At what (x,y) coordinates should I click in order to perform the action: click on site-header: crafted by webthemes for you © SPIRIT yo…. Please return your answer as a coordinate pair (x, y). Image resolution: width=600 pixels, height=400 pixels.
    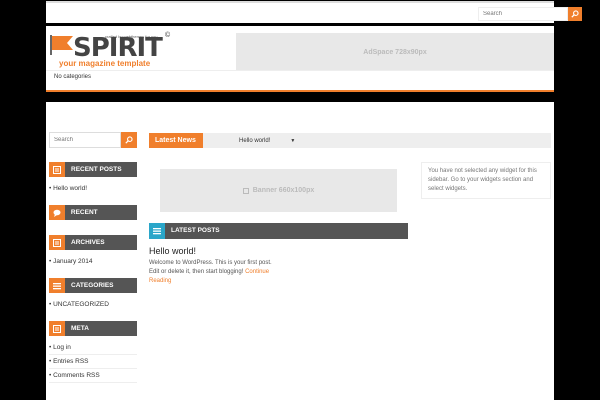
    Looking at the image, I should click on (300, 59).